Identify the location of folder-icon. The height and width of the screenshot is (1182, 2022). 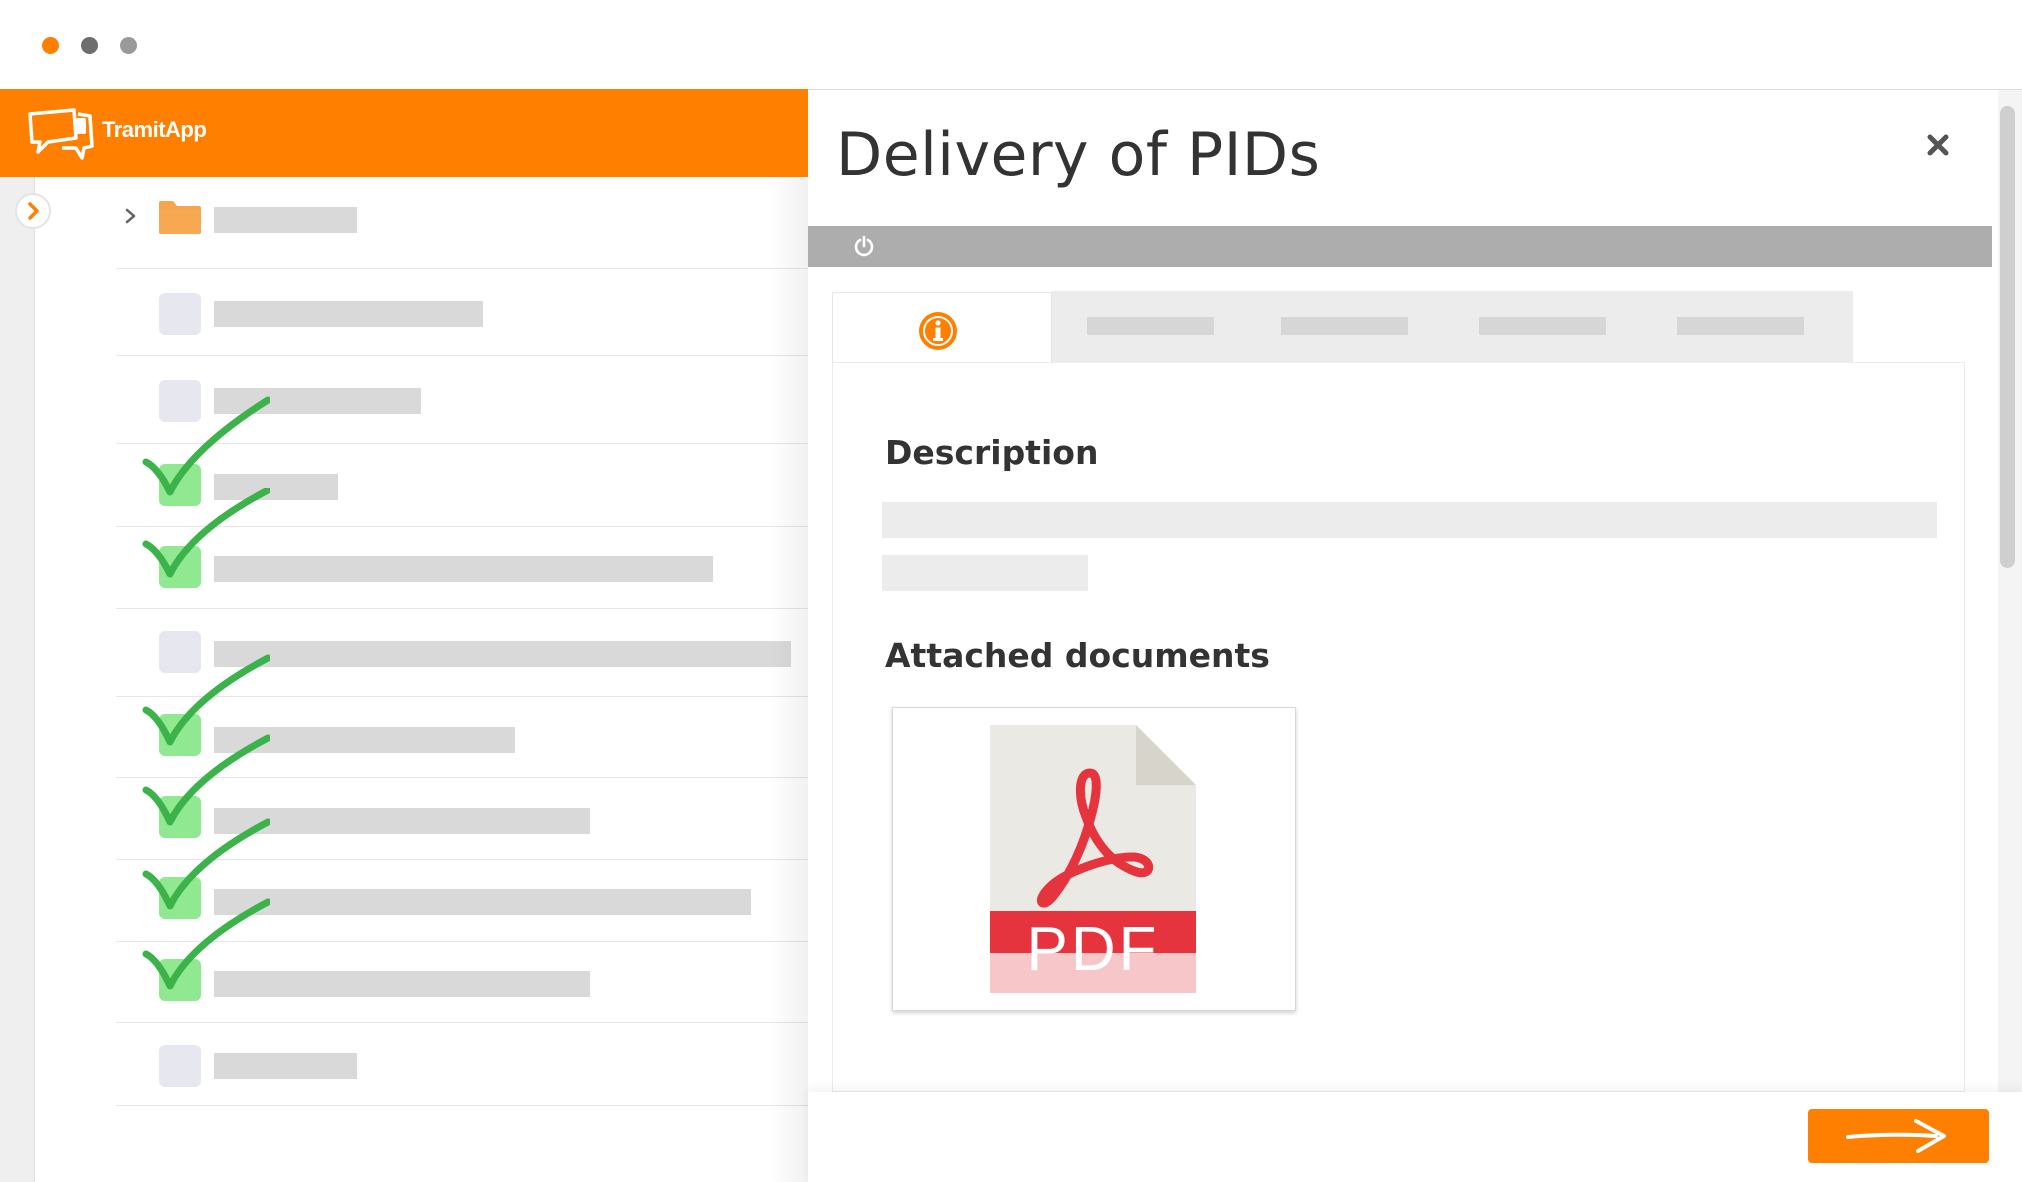
(180, 217).